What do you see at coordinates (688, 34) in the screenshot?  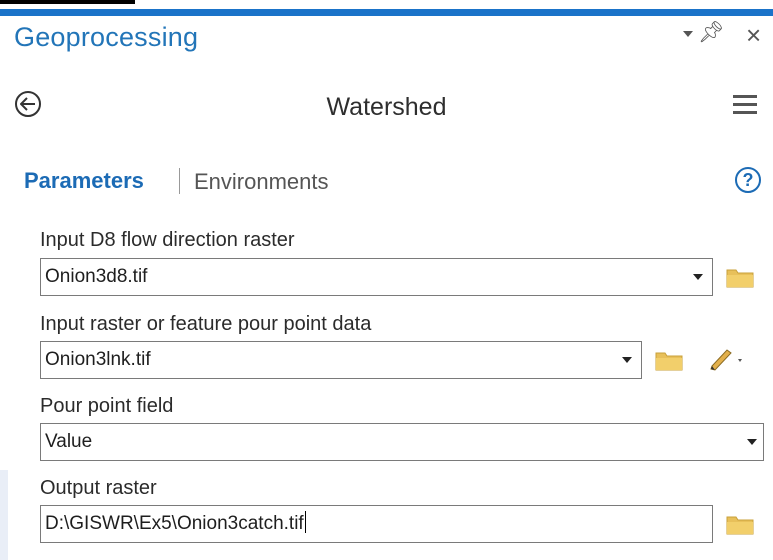 I see `menu-dropdown-icon` at bounding box center [688, 34].